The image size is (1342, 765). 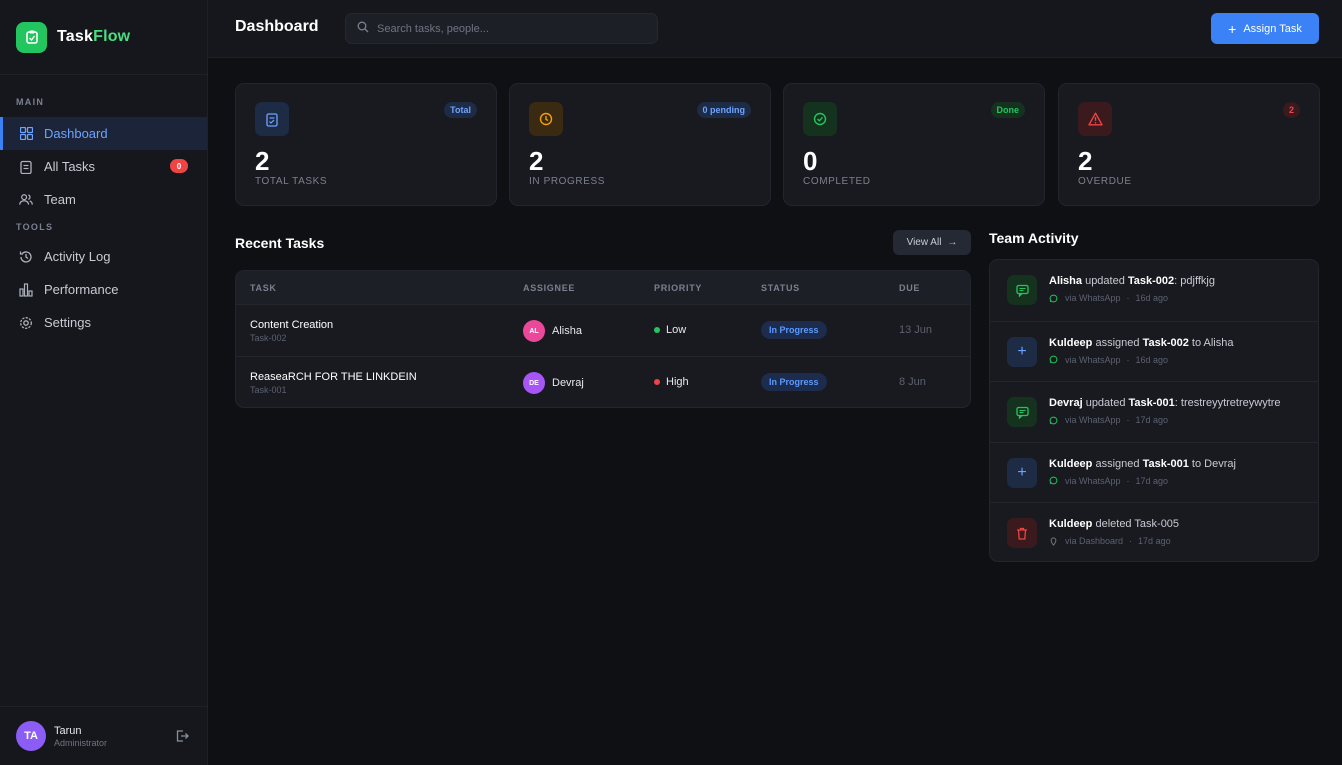 I want to click on sidebar-item-dashboard: Dashboard, so click(x=103, y=133).